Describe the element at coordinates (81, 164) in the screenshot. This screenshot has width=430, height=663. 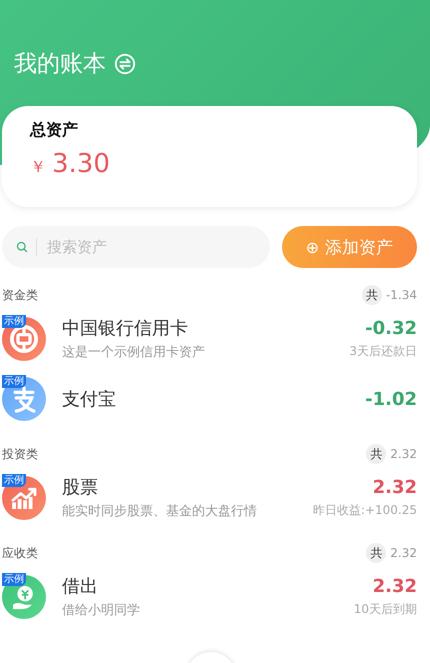
I see `total-amount: 3.30` at that location.